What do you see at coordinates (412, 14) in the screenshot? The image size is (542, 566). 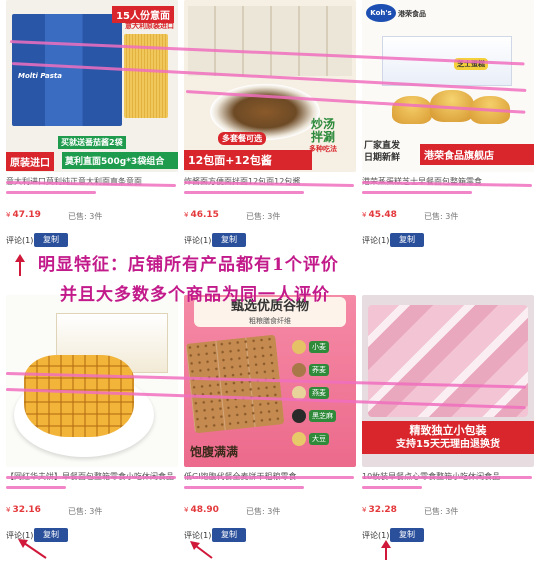 I see `brand-logo-sub: 港荣食品` at bounding box center [412, 14].